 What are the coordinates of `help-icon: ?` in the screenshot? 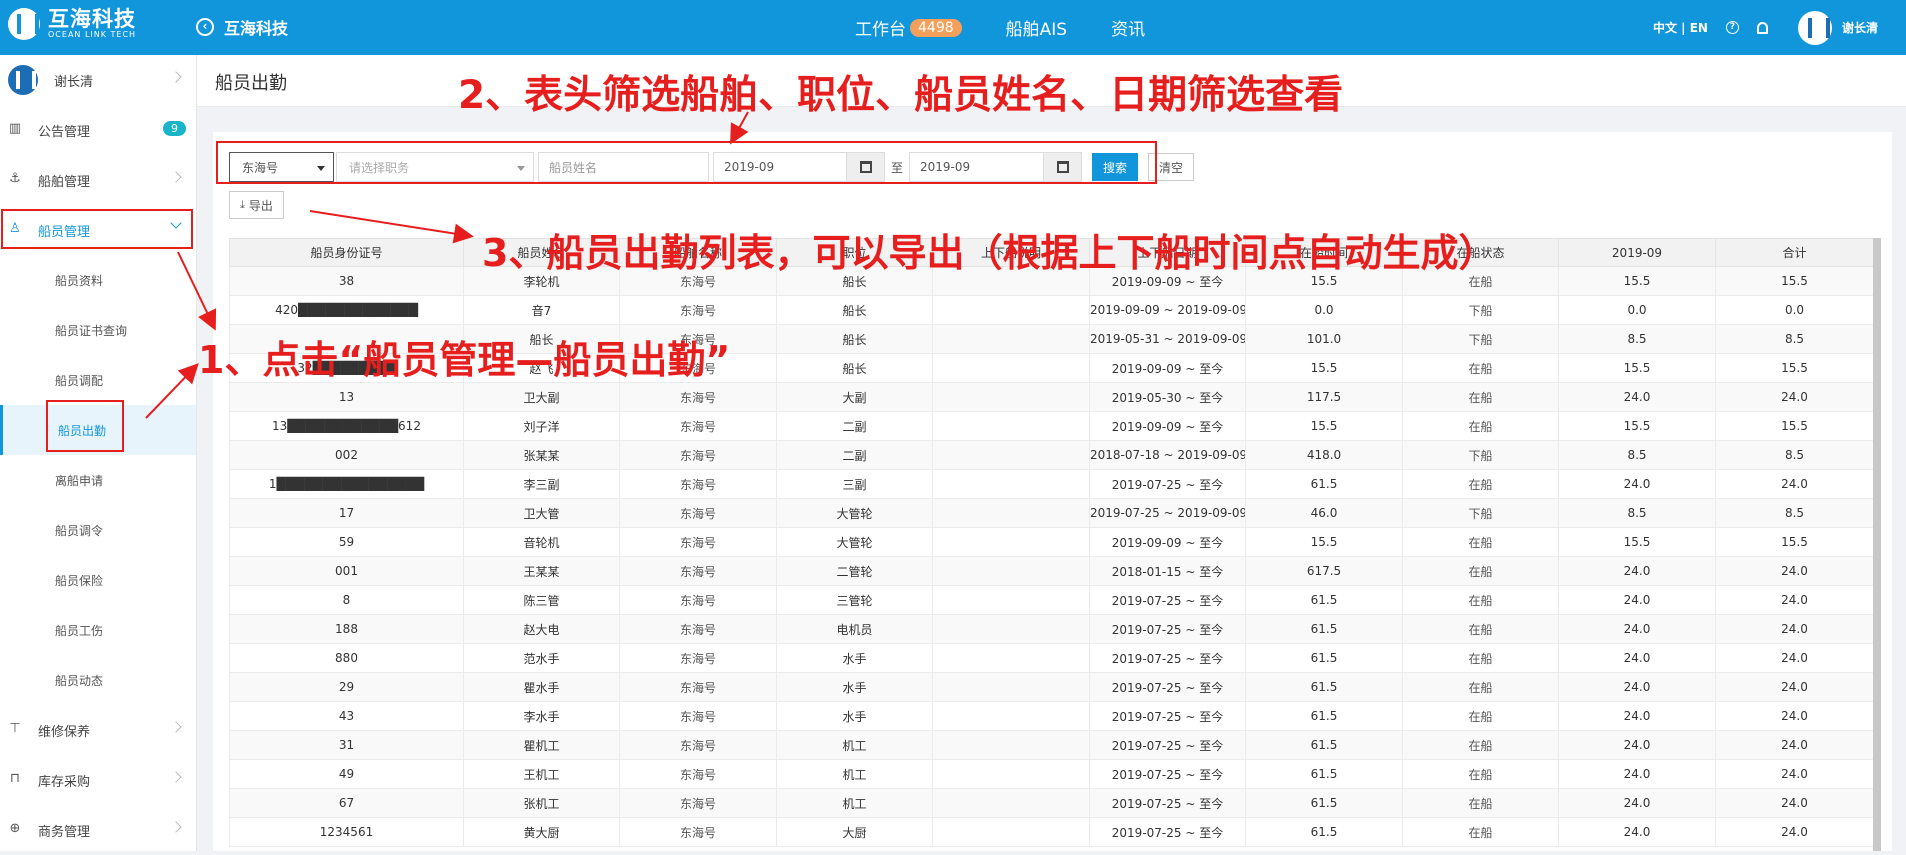 It's located at (1732, 27).